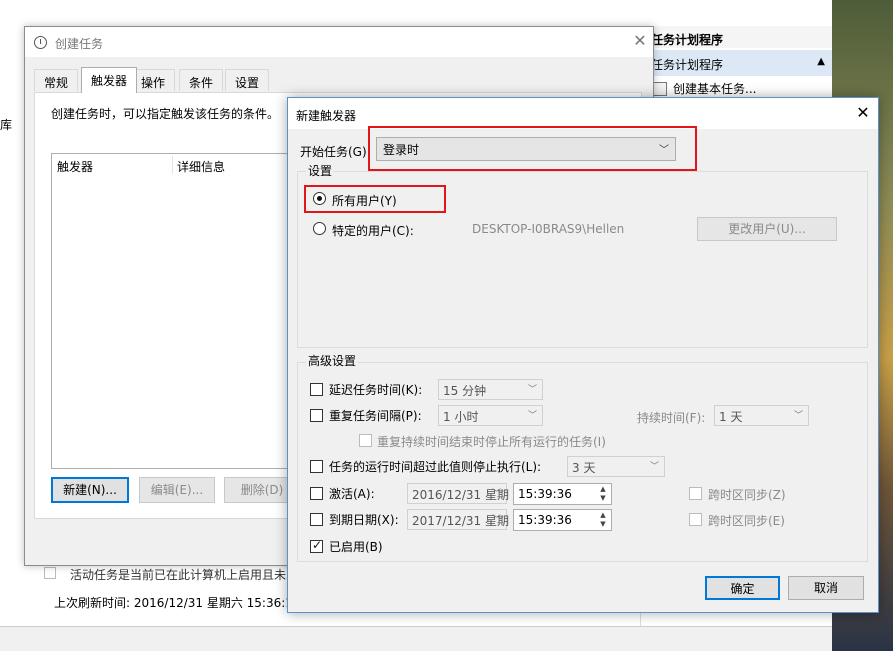  I want to click on expire-time-spinner: 15:39:36 ▲ ▼, so click(562, 520).